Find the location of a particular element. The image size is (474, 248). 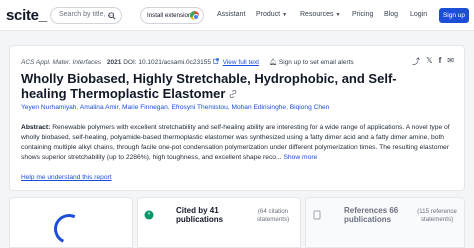

twitter-icon: 𝕏 is located at coordinates (429, 61).